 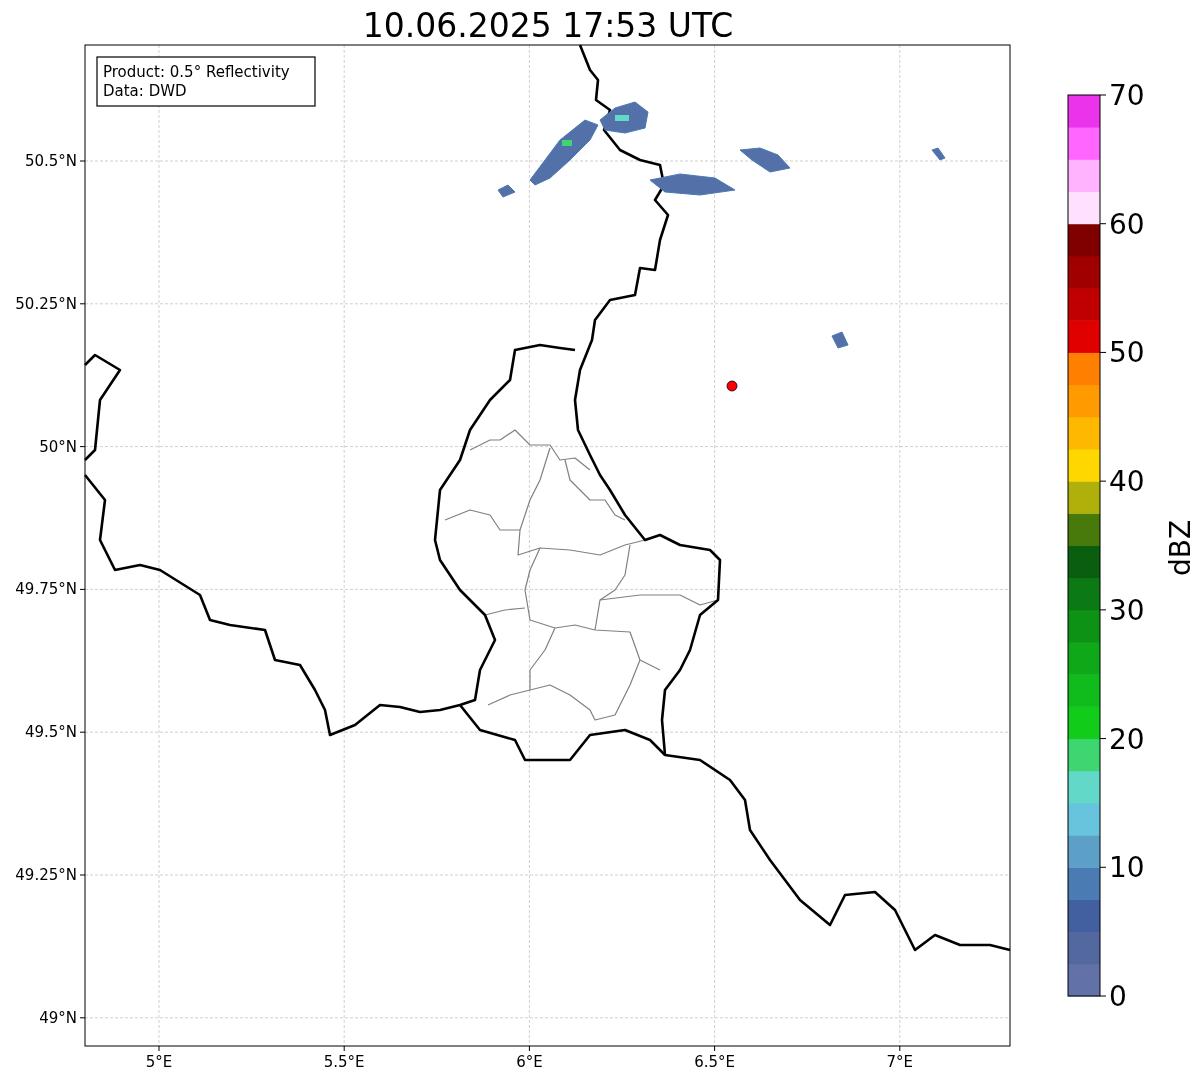 I want to click on latitude-label: 49.5°N, so click(x=50, y=732).